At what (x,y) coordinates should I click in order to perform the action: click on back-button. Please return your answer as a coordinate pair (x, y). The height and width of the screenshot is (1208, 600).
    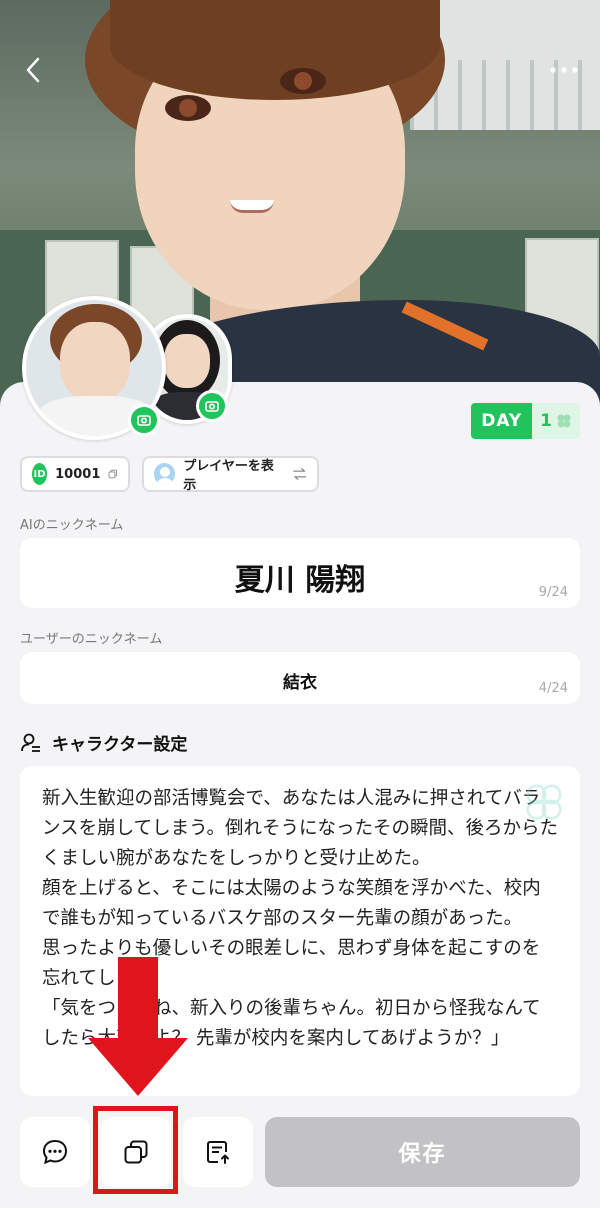
    Looking at the image, I should click on (34, 70).